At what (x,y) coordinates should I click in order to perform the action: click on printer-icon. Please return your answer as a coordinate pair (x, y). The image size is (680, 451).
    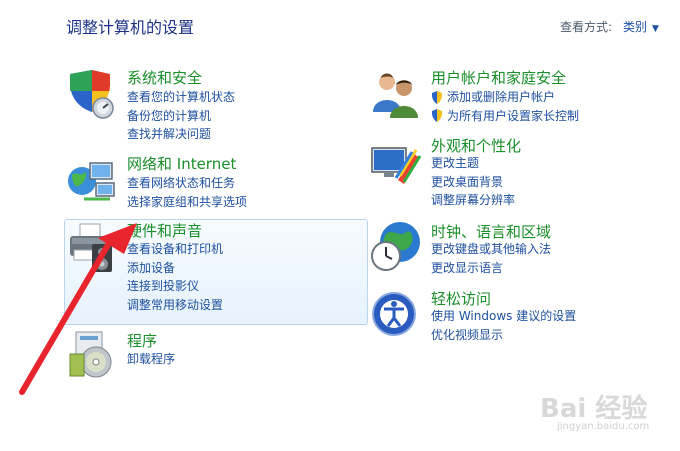
    Looking at the image, I should click on (92, 250).